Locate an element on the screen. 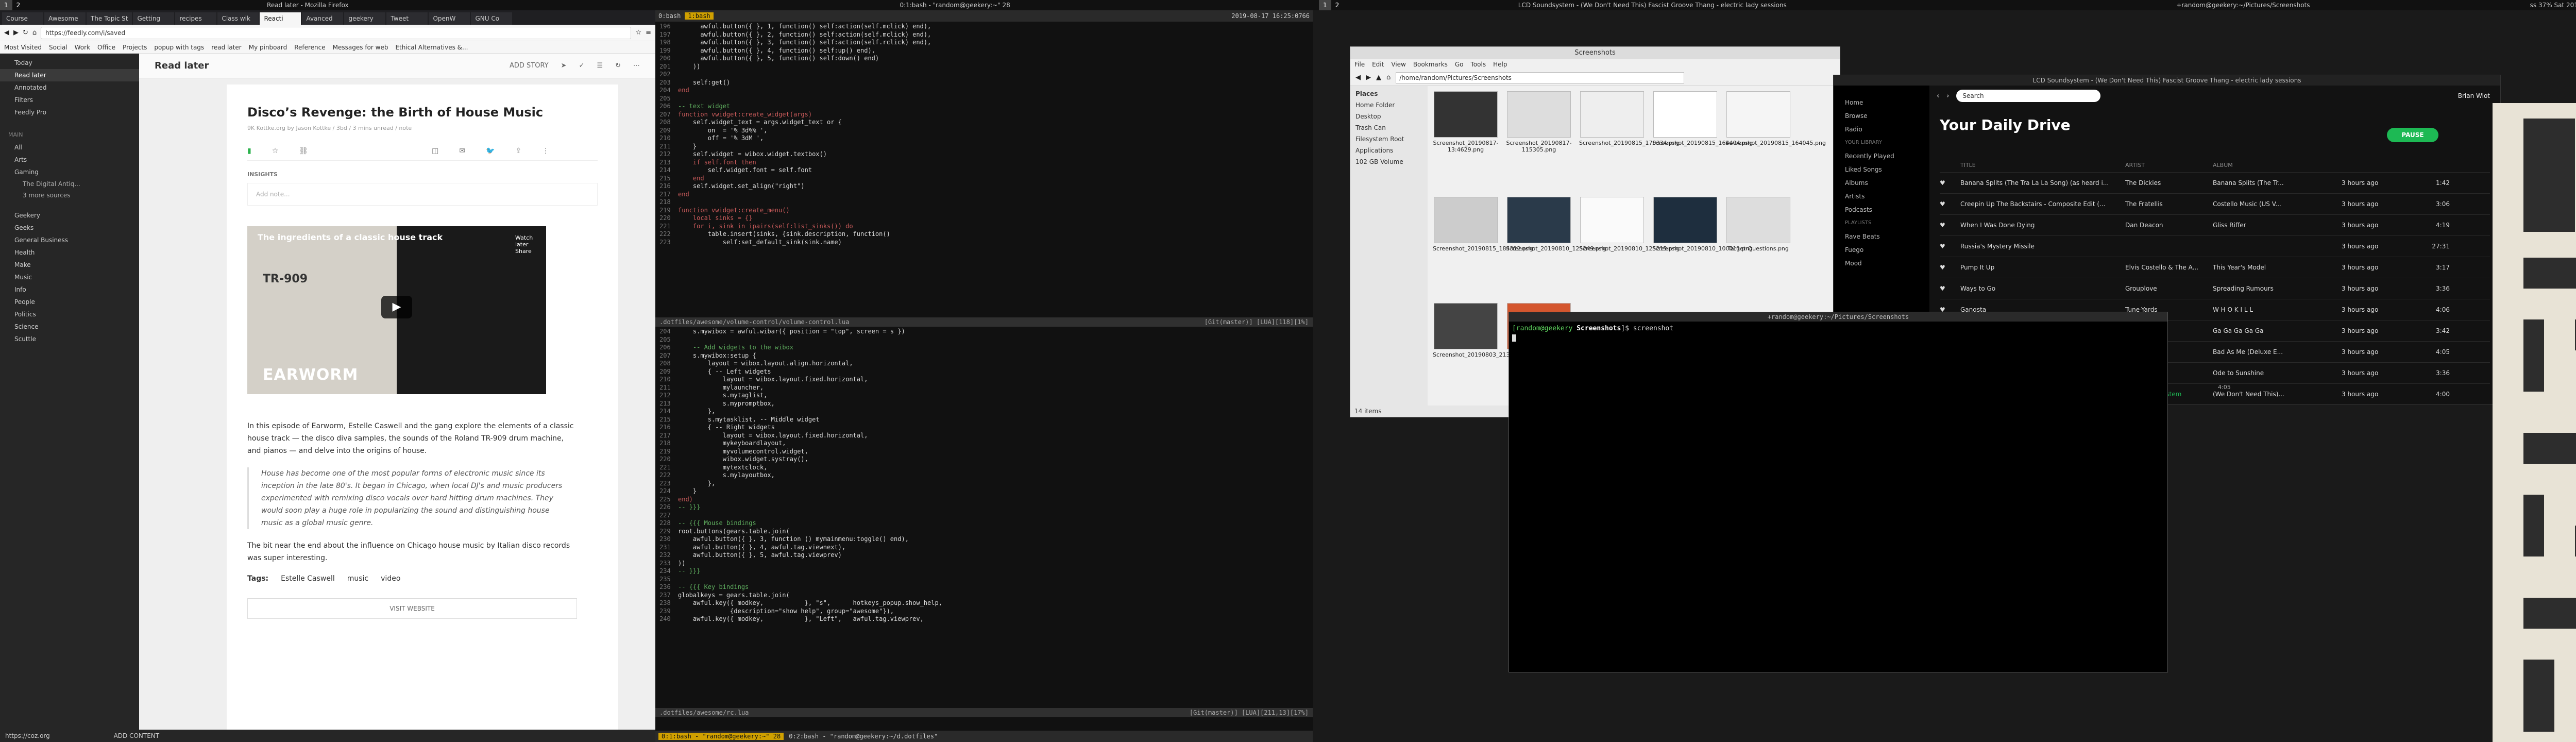 Image resolution: width=2576 pixels, height=742 pixels. bookmark-item: read later is located at coordinates (226, 47).